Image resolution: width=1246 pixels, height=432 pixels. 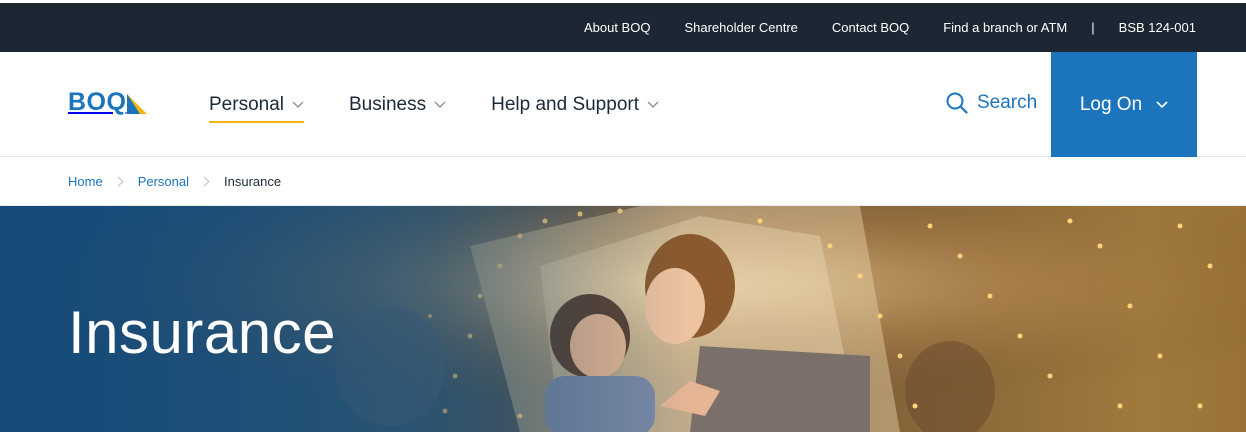 I want to click on search-icon, so click(x=957, y=103).